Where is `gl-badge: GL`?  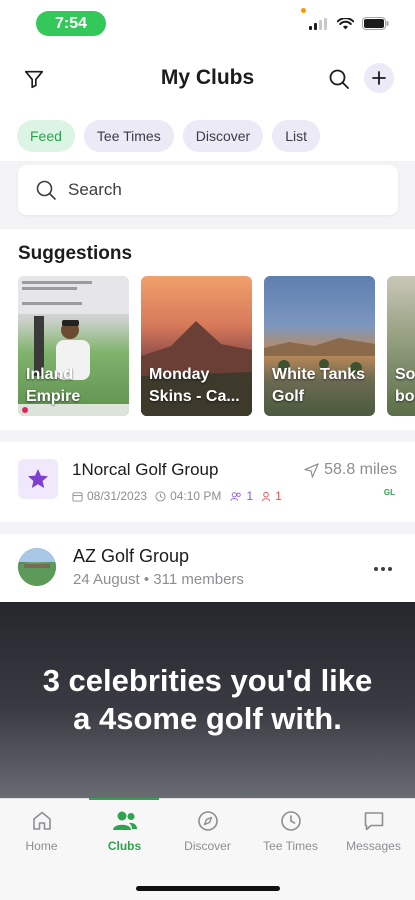
gl-badge: GL is located at coordinates (389, 492).